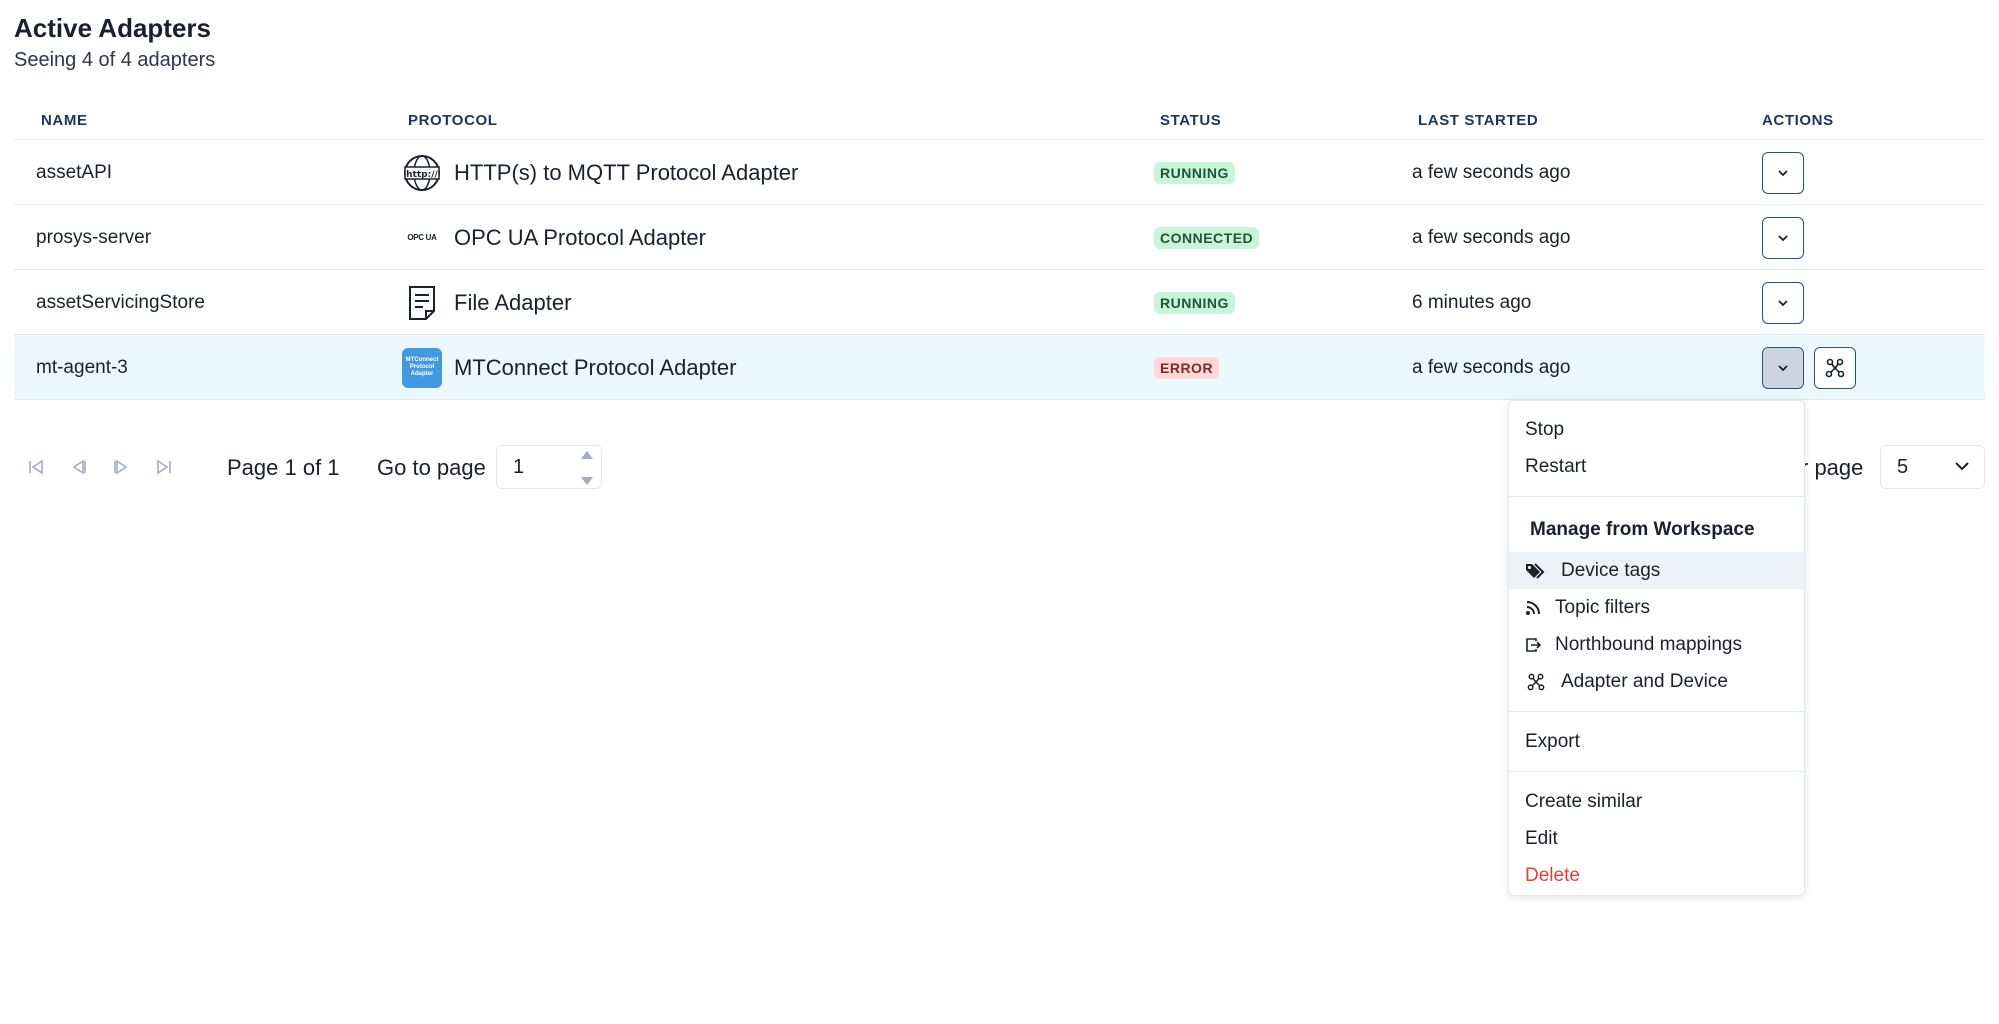 The width and height of the screenshot is (1999, 1024). Describe the element at coordinates (1533, 608) in the screenshot. I see `rss-icon` at that location.